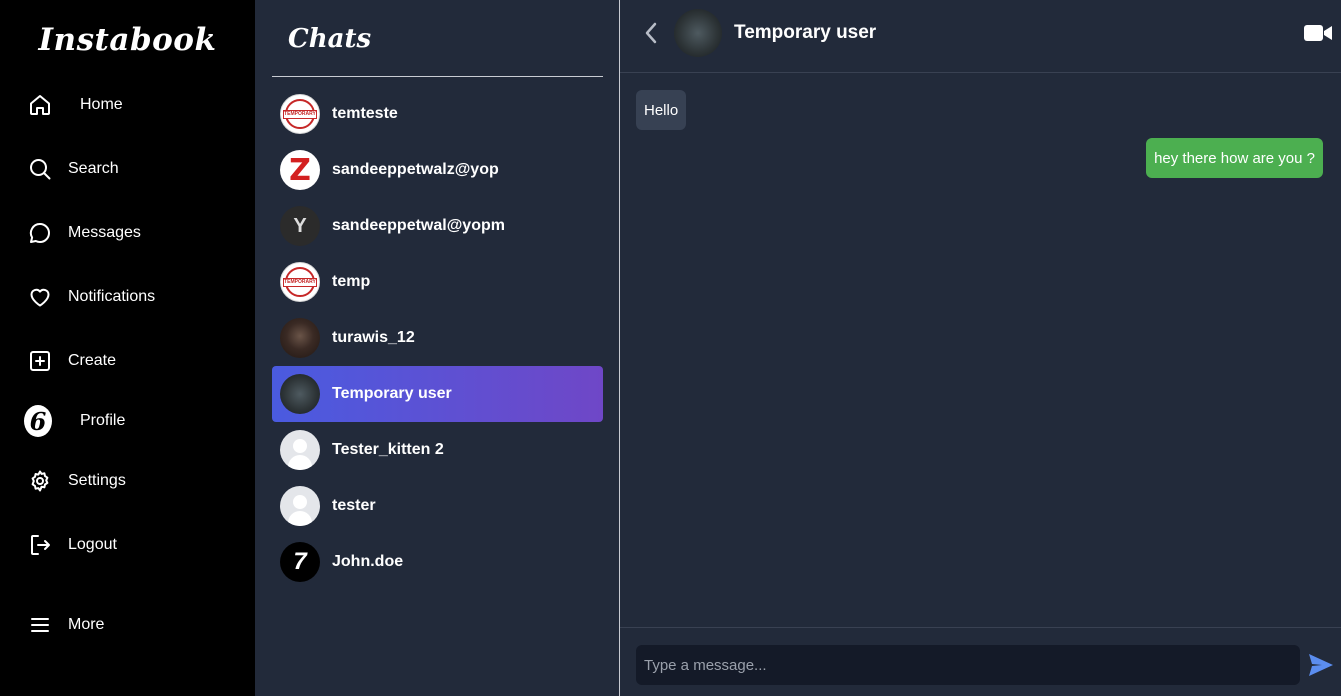  Describe the element at coordinates (437, 76) in the screenshot. I see `chats-divider` at that location.